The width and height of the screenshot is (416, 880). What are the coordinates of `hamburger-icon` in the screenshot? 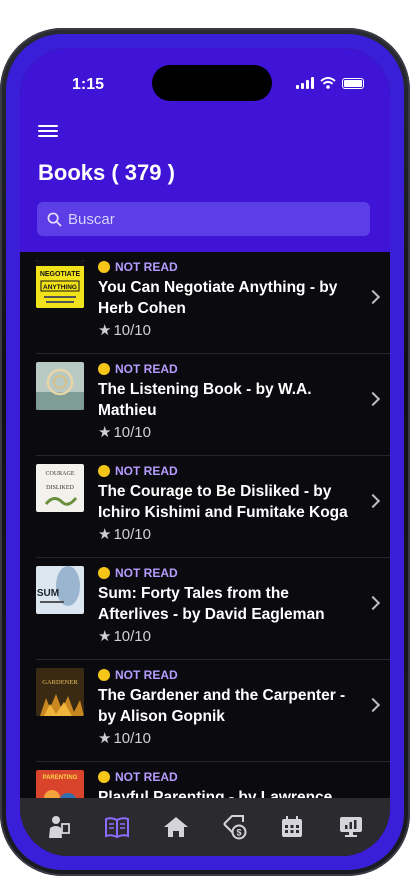 It's located at (48, 126).